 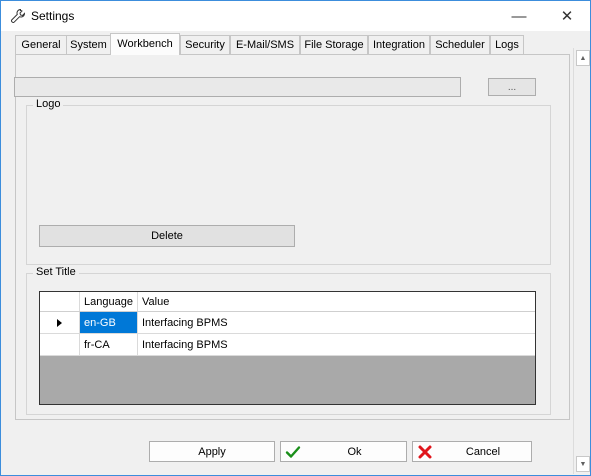 What do you see at coordinates (293, 452) in the screenshot?
I see `checkmark-icon` at bounding box center [293, 452].